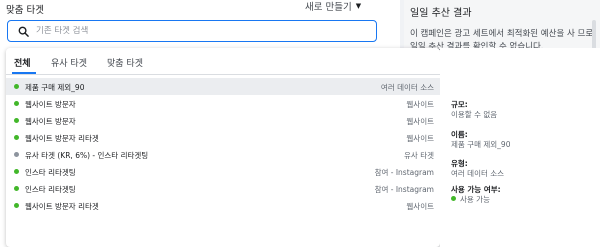 The height and width of the screenshot is (247, 600). Describe the element at coordinates (474, 114) in the screenshot. I see `size-value: 이용할 수 없음` at that location.